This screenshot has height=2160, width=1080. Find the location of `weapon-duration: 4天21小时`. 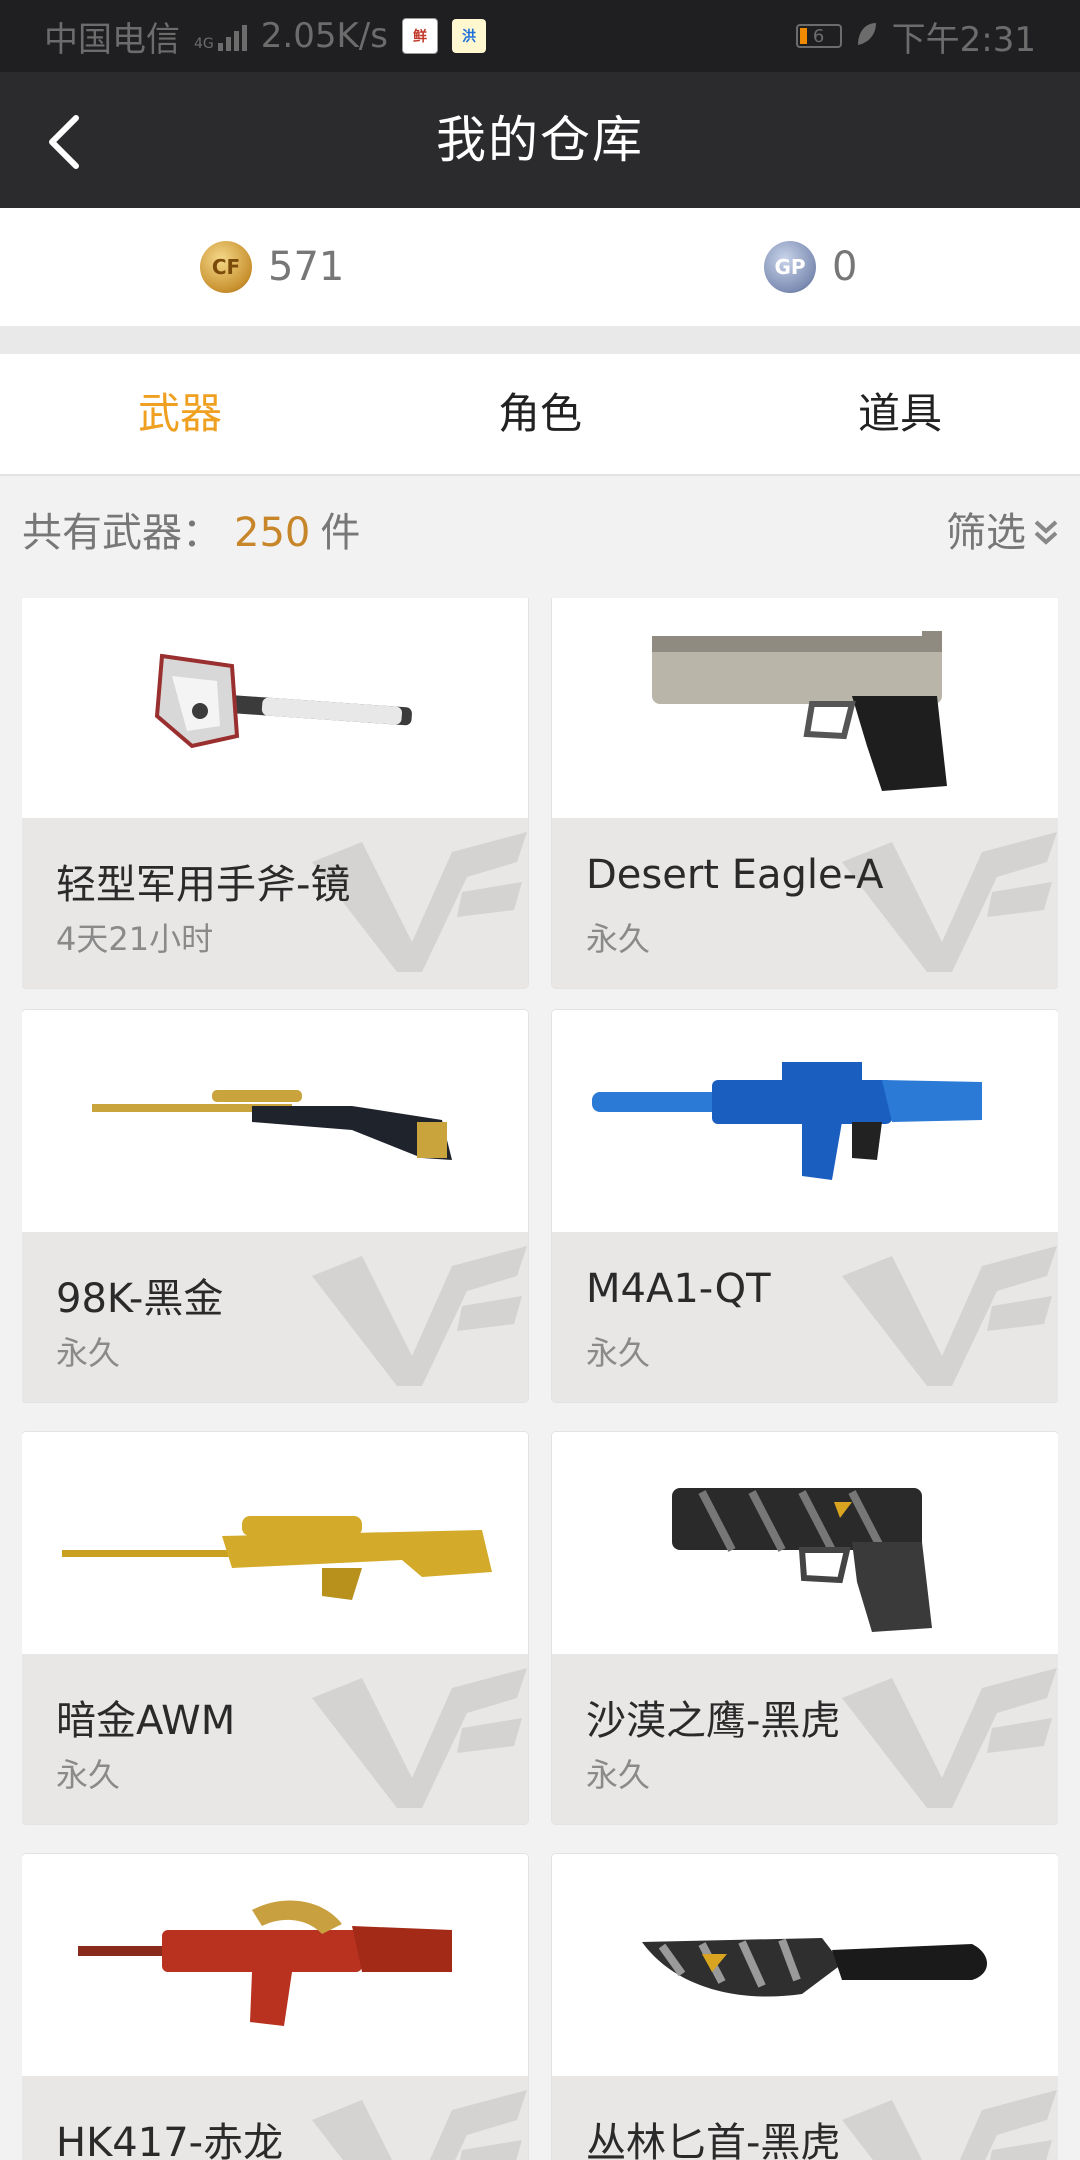

weapon-duration: 4天21小时 is located at coordinates (135, 939).